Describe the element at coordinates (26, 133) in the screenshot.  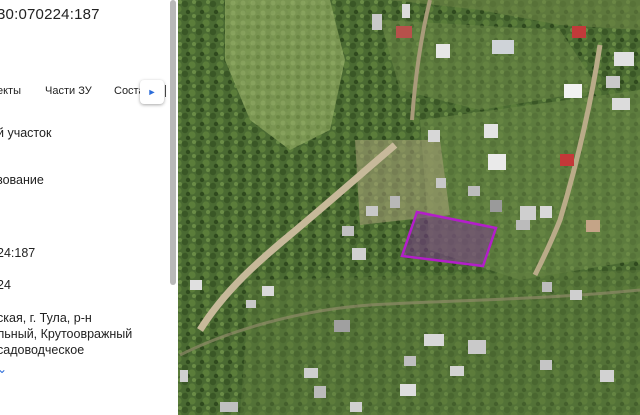
I see `object-type-value: й участок` at that location.